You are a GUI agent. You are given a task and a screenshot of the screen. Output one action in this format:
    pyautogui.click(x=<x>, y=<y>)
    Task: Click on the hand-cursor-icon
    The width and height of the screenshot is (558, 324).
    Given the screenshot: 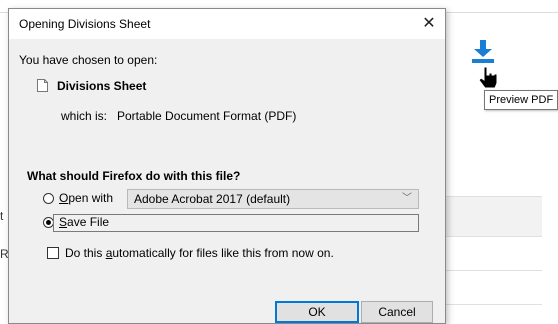 What is the action you would take?
    pyautogui.click(x=488, y=77)
    